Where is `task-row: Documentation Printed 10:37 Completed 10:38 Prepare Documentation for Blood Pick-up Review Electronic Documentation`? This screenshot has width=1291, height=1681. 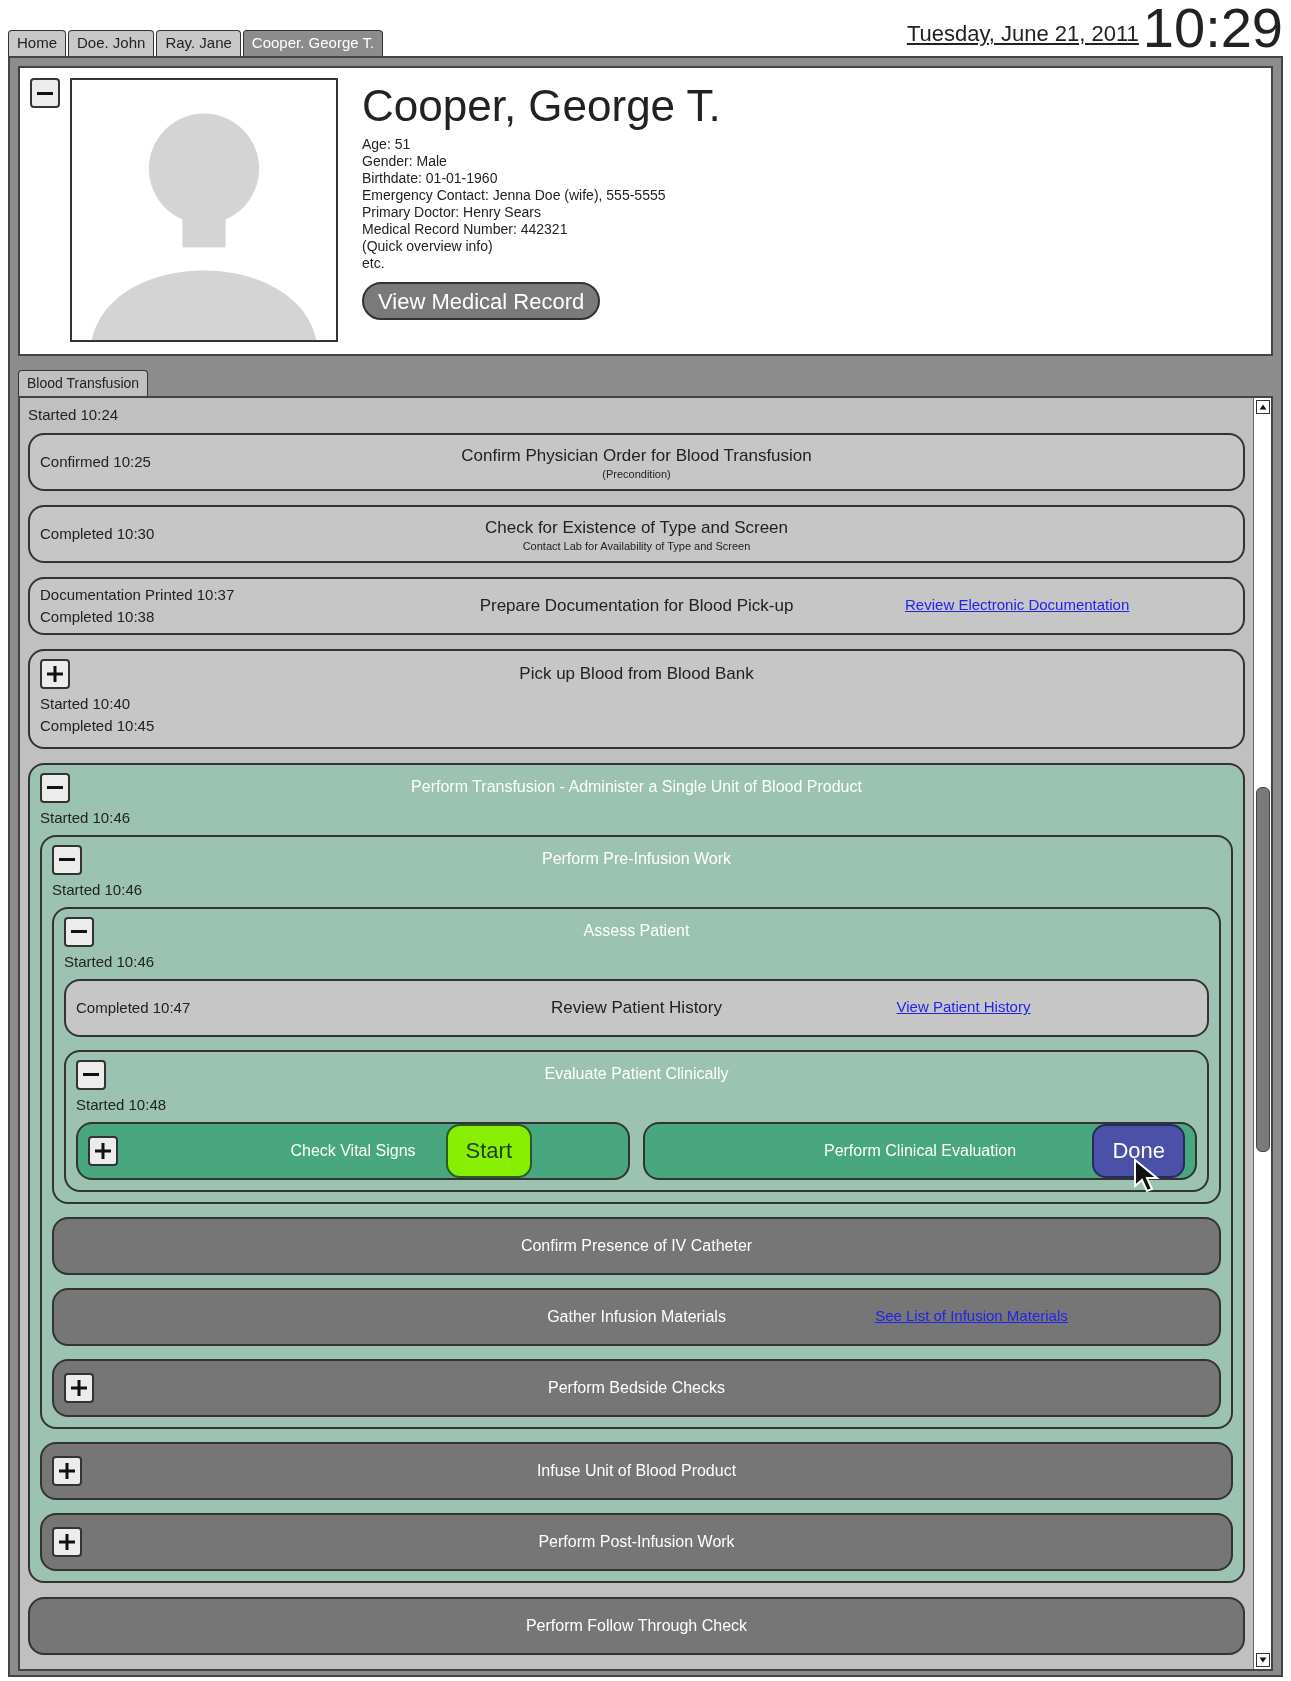 task-row: Documentation Printed 10:37 Completed 10:38 Prepare Documentation for Blood Pick-up Review Electronic Documentation is located at coordinates (636, 605).